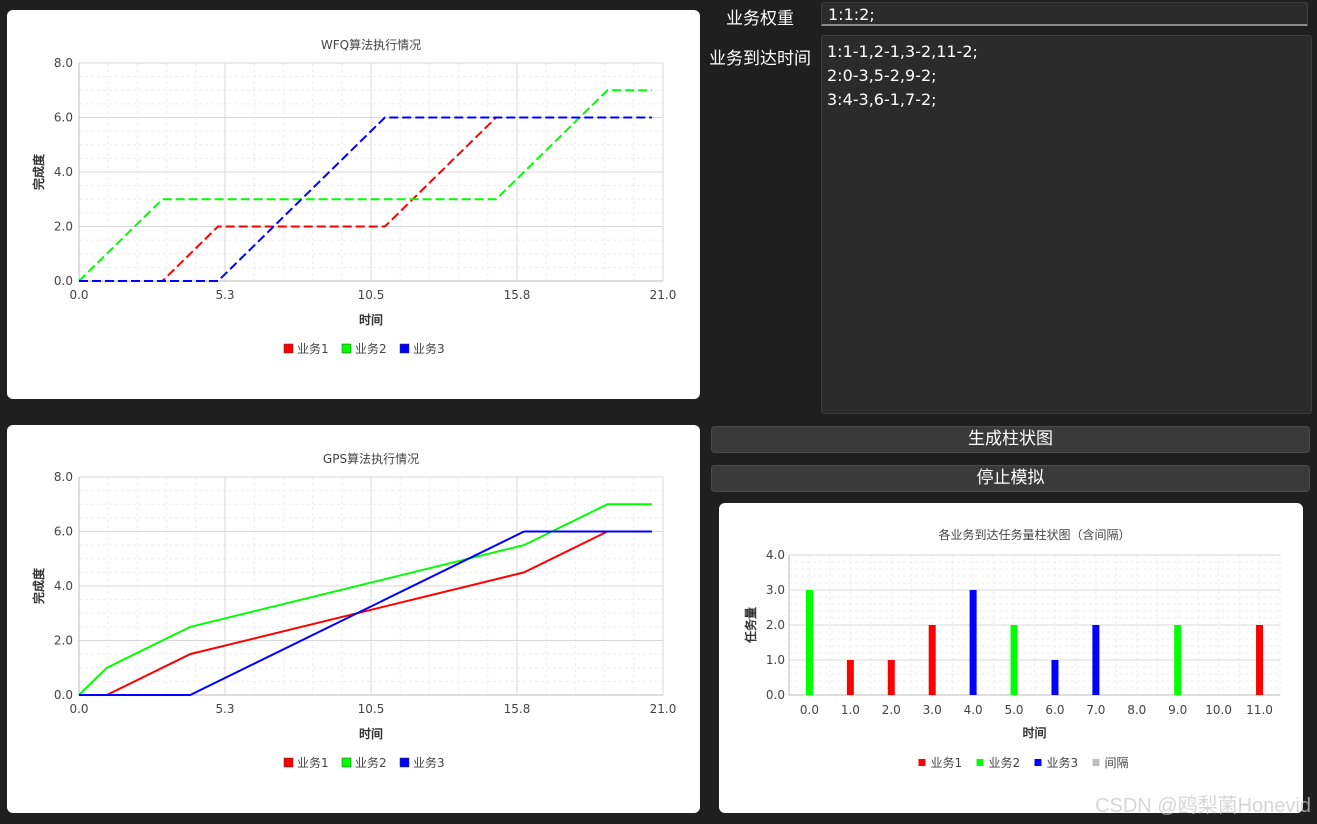 Image resolution: width=1317 pixels, height=824 pixels. I want to click on weights-label: 业务权重, so click(760, 19).